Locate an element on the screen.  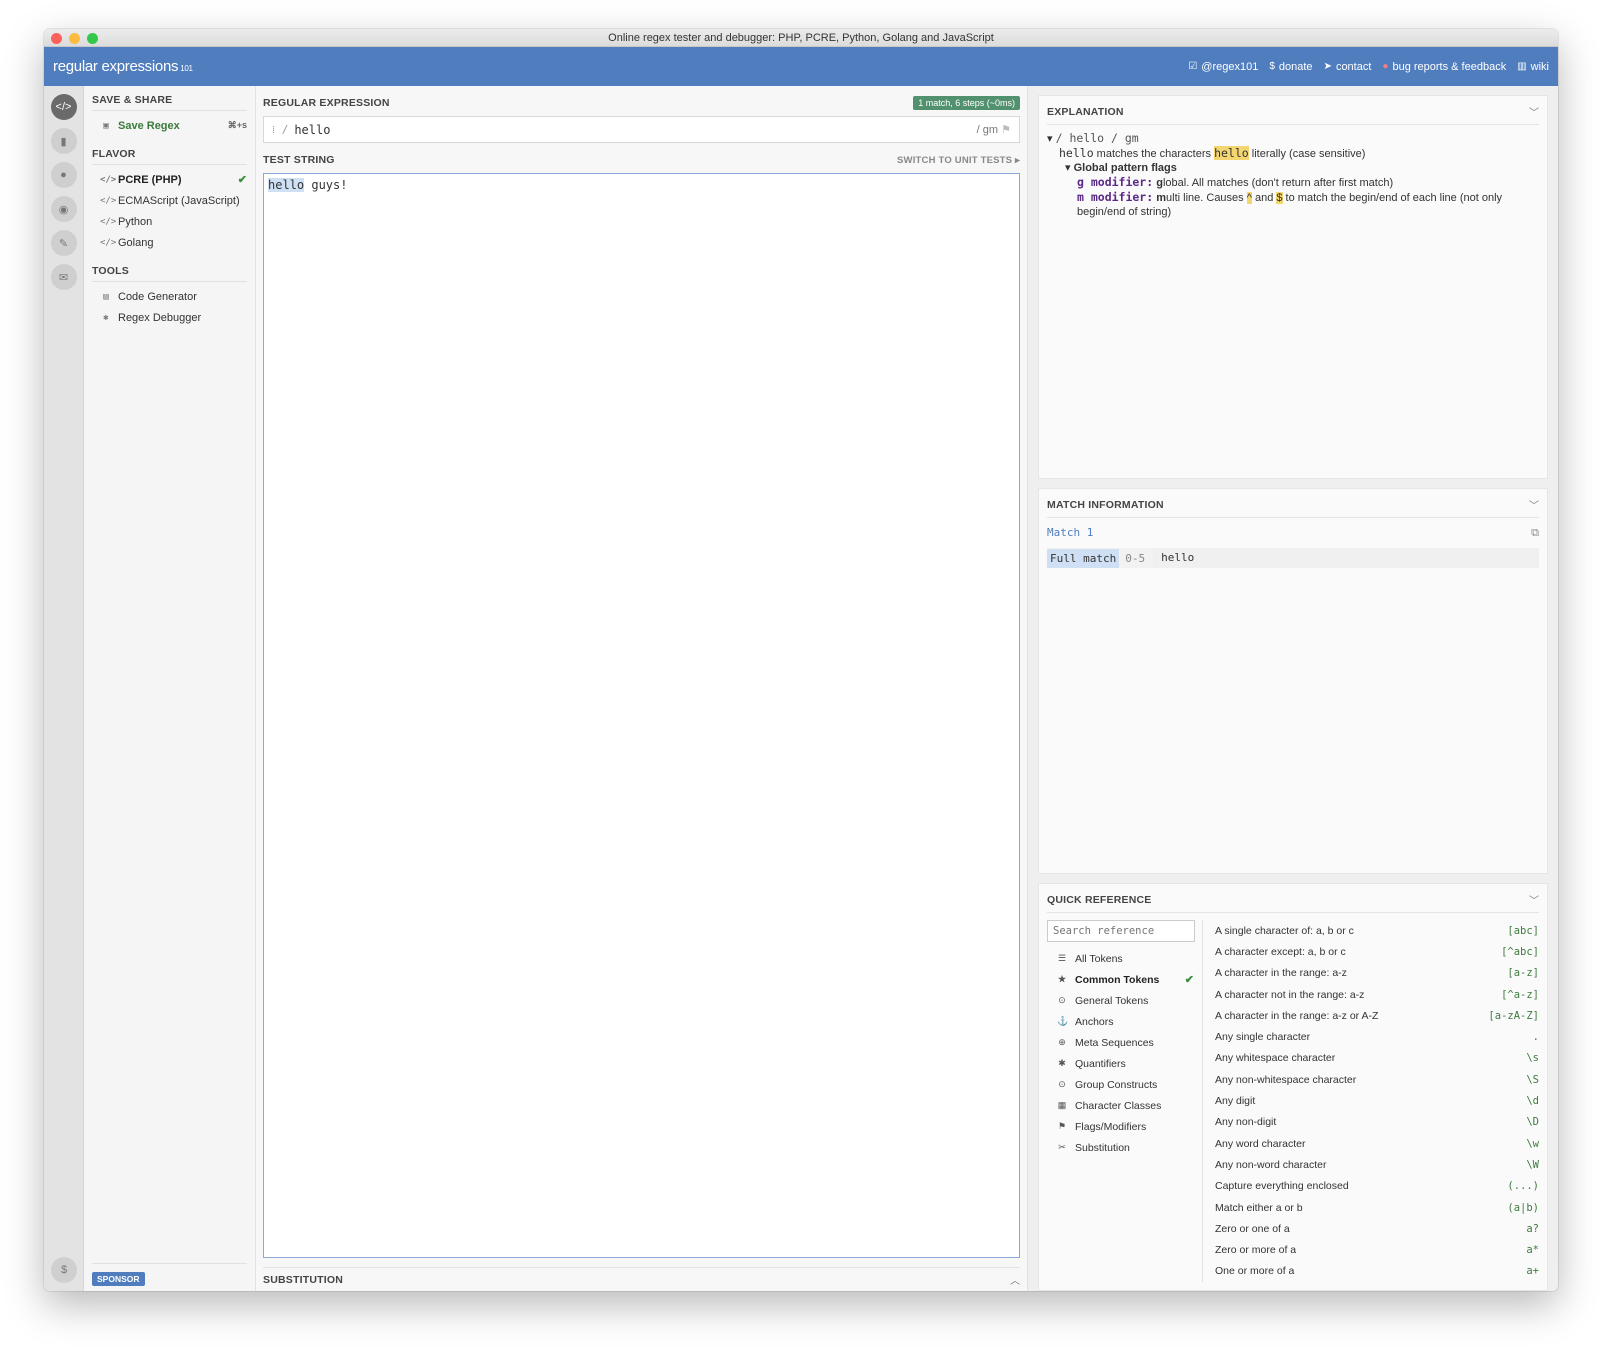
tool-code-generator: ▤ Code Generator is located at coordinates (169, 296).